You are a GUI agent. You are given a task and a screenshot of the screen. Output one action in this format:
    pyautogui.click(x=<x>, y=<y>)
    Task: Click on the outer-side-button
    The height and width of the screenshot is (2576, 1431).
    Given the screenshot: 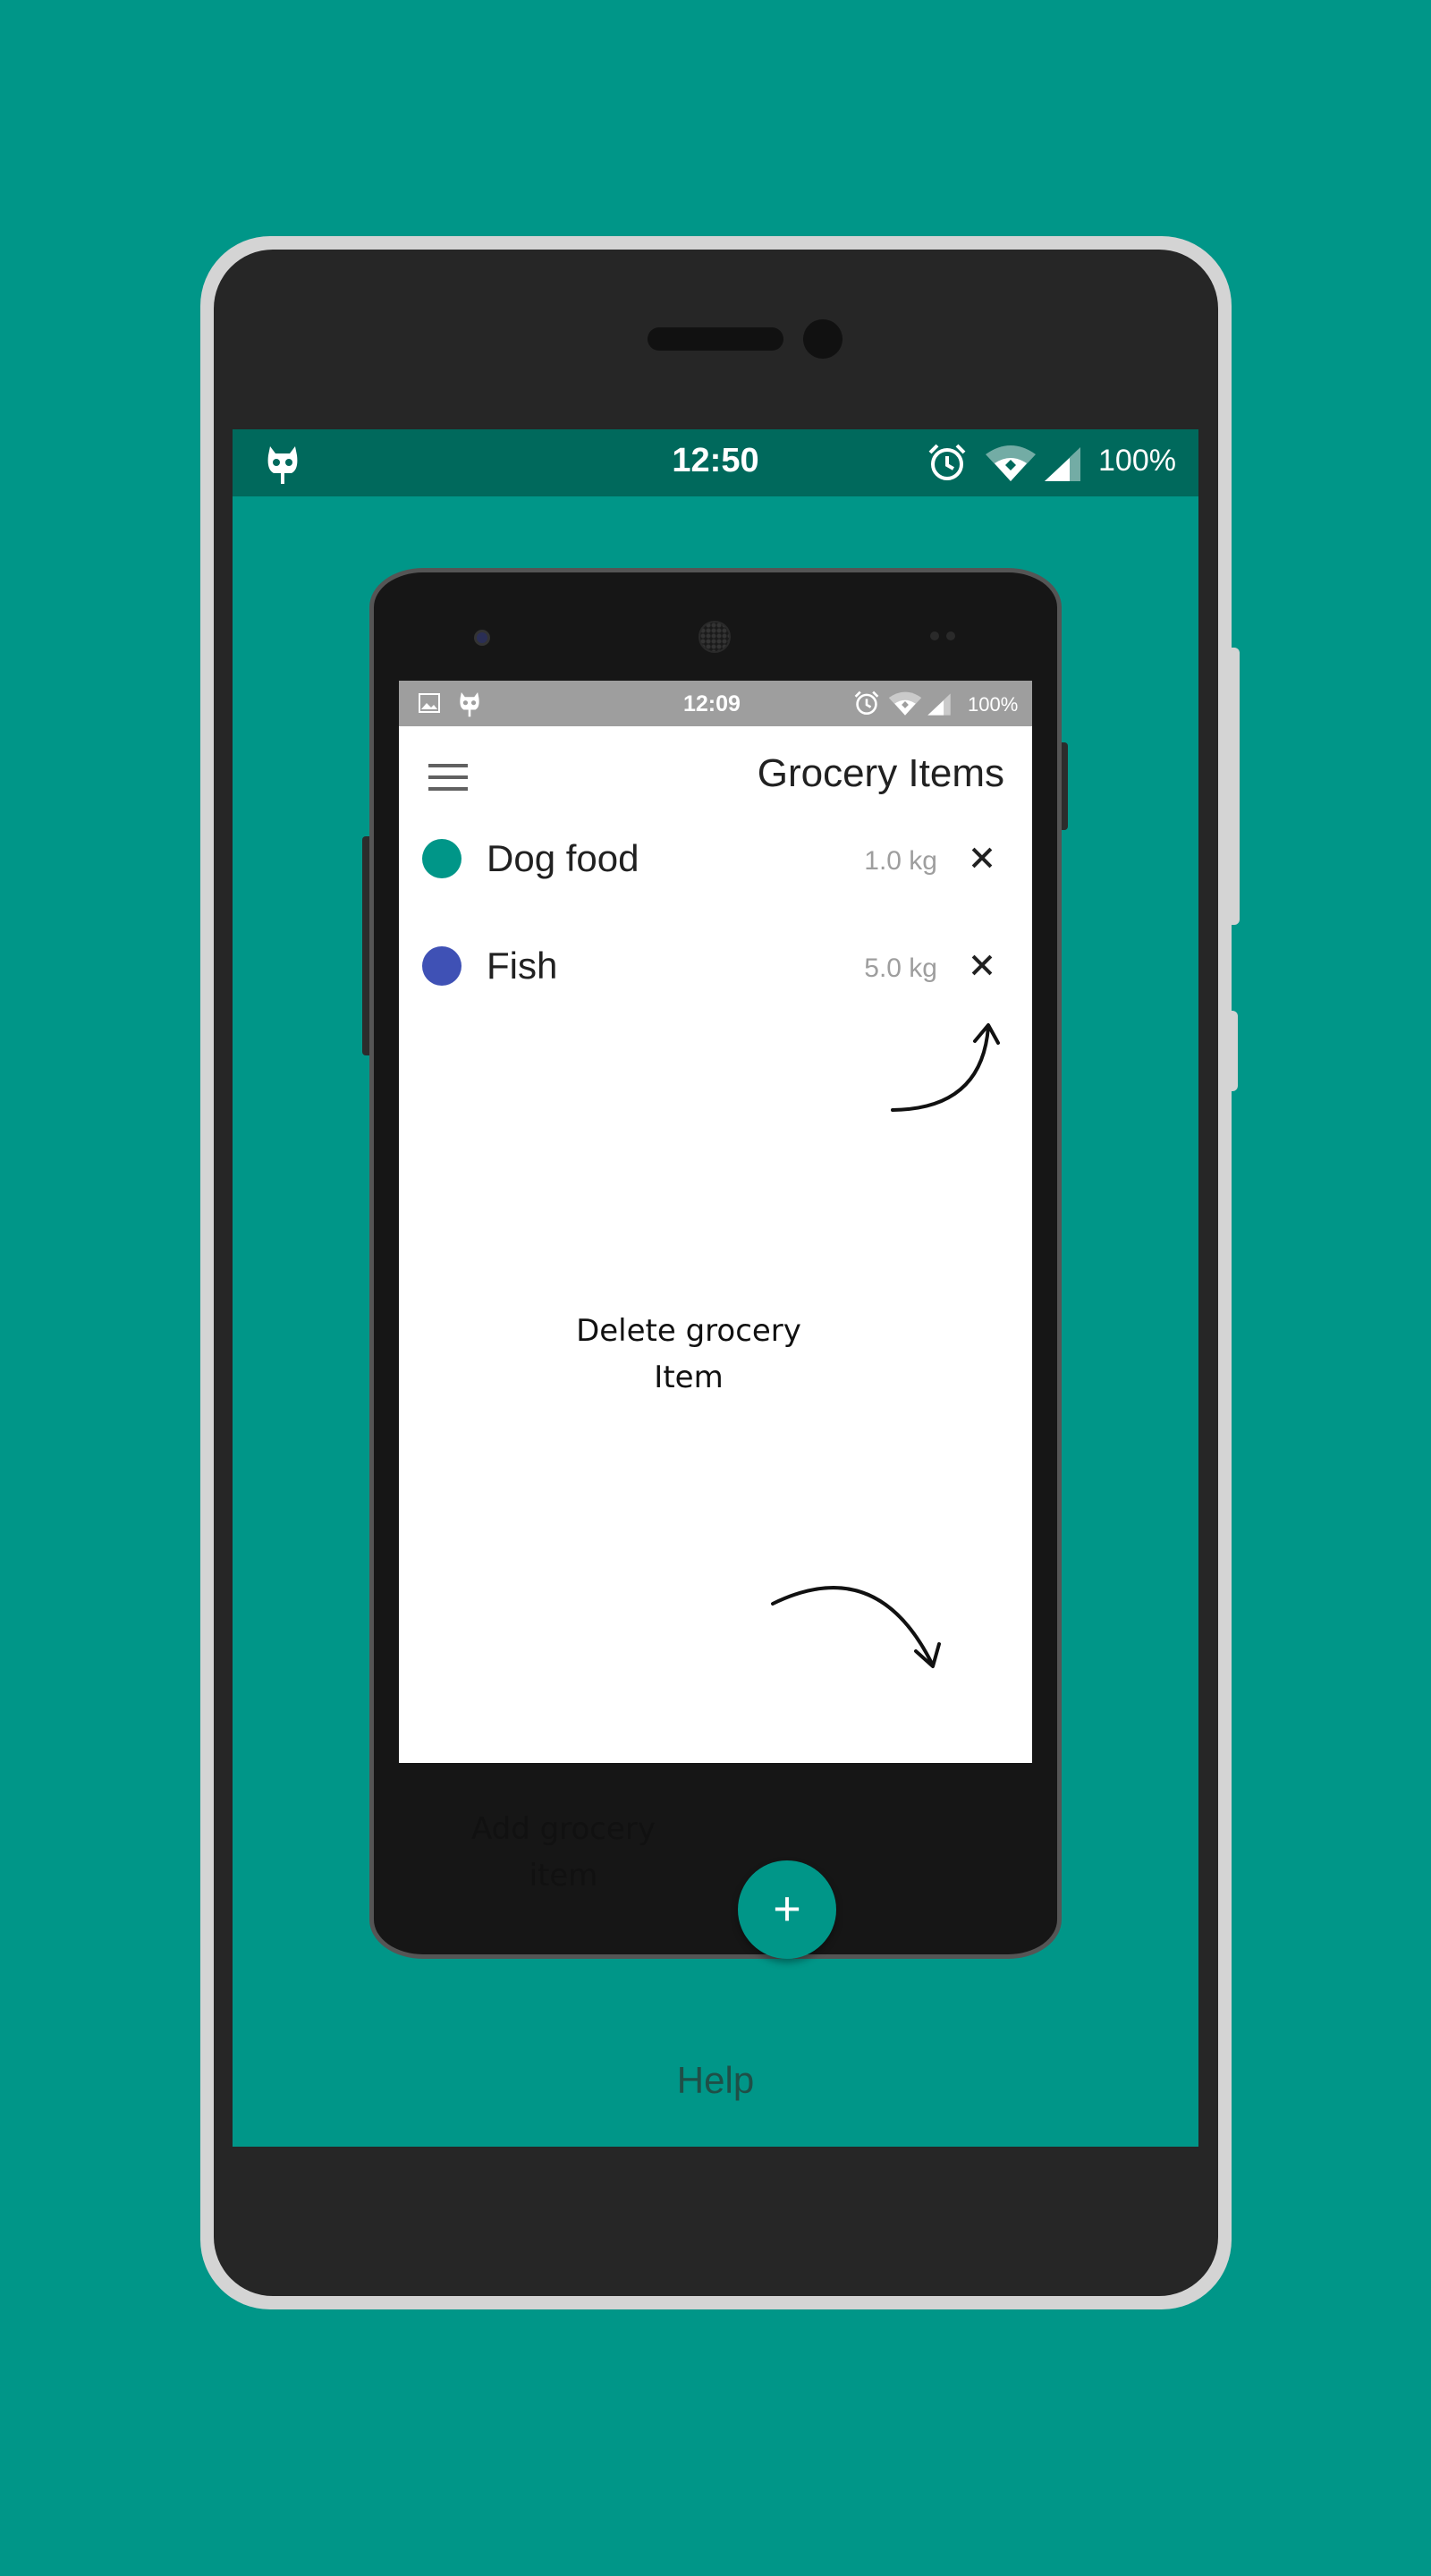 What is the action you would take?
    pyautogui.click(x=1233, y=786)
    